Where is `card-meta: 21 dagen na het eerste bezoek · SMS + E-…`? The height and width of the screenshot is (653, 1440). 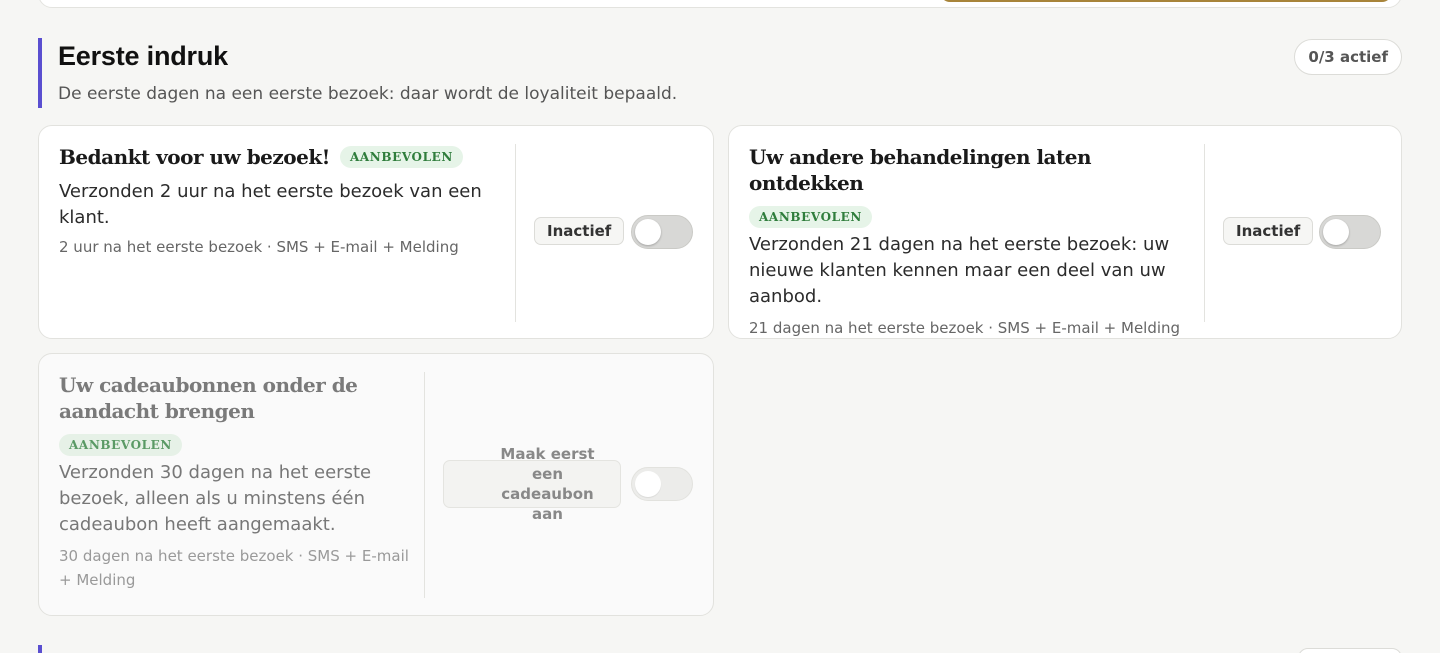 card-meta: 21 dagen na het eerste bezoek · SMS + E-… is located at coordinates (965, 328).